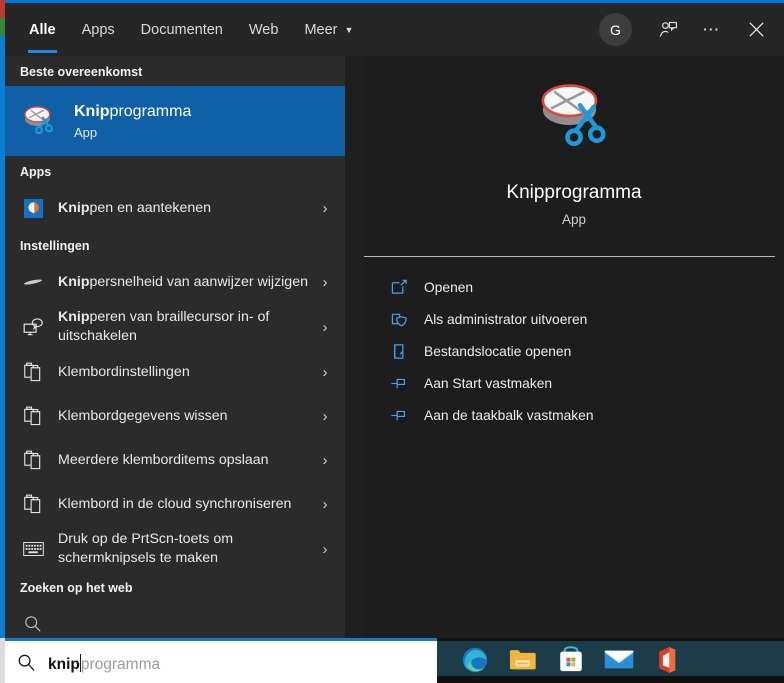 This screenshot has height=683, width=784. I want to click on search-input: knip programma, so click(104, 662).